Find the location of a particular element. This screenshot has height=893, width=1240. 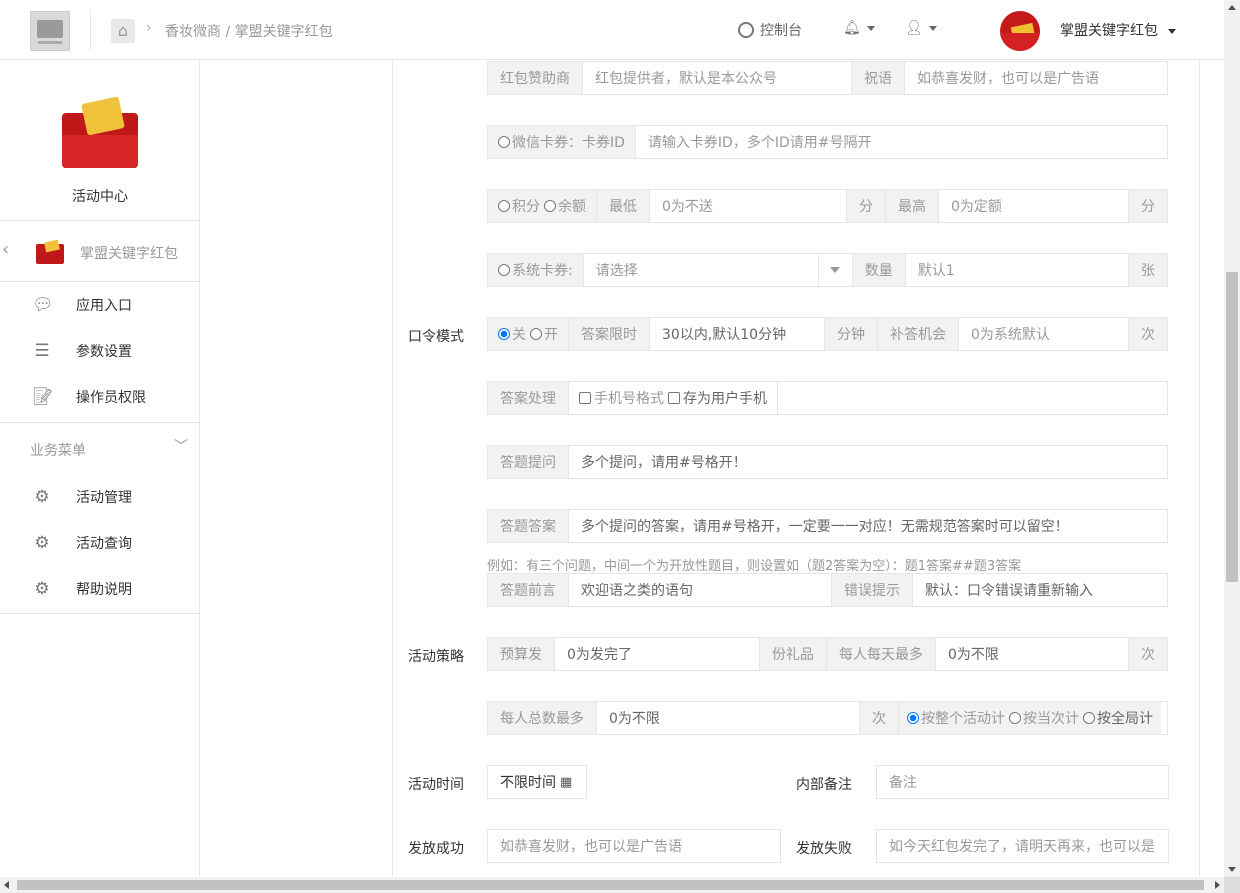

breadcrumb: 香妆微商 / 掌盟关键字红包 is located at coordinates (249, 31).